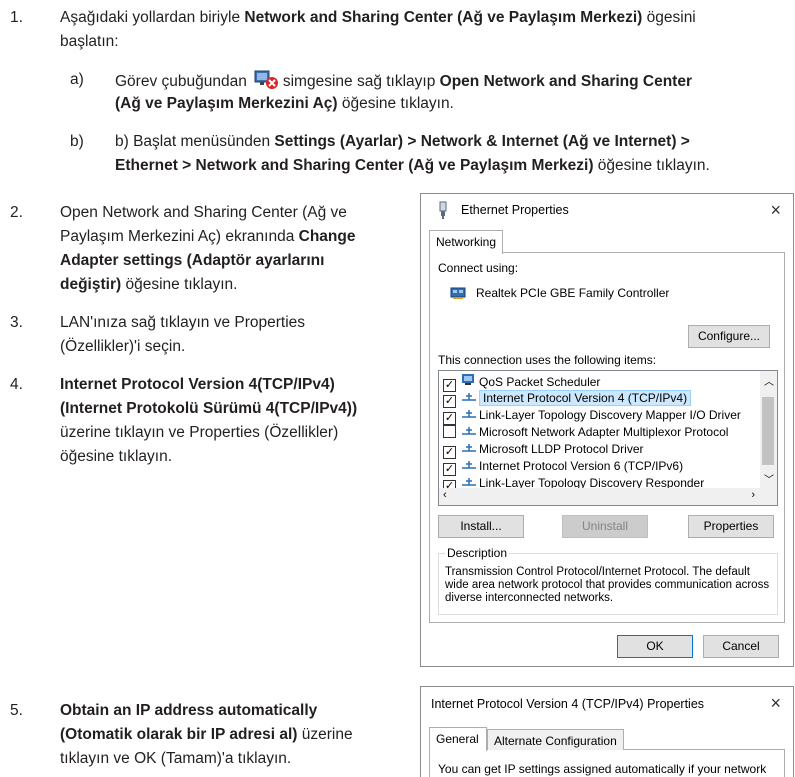  I want to click on qos-scheduler-icon, so click(469, 379).